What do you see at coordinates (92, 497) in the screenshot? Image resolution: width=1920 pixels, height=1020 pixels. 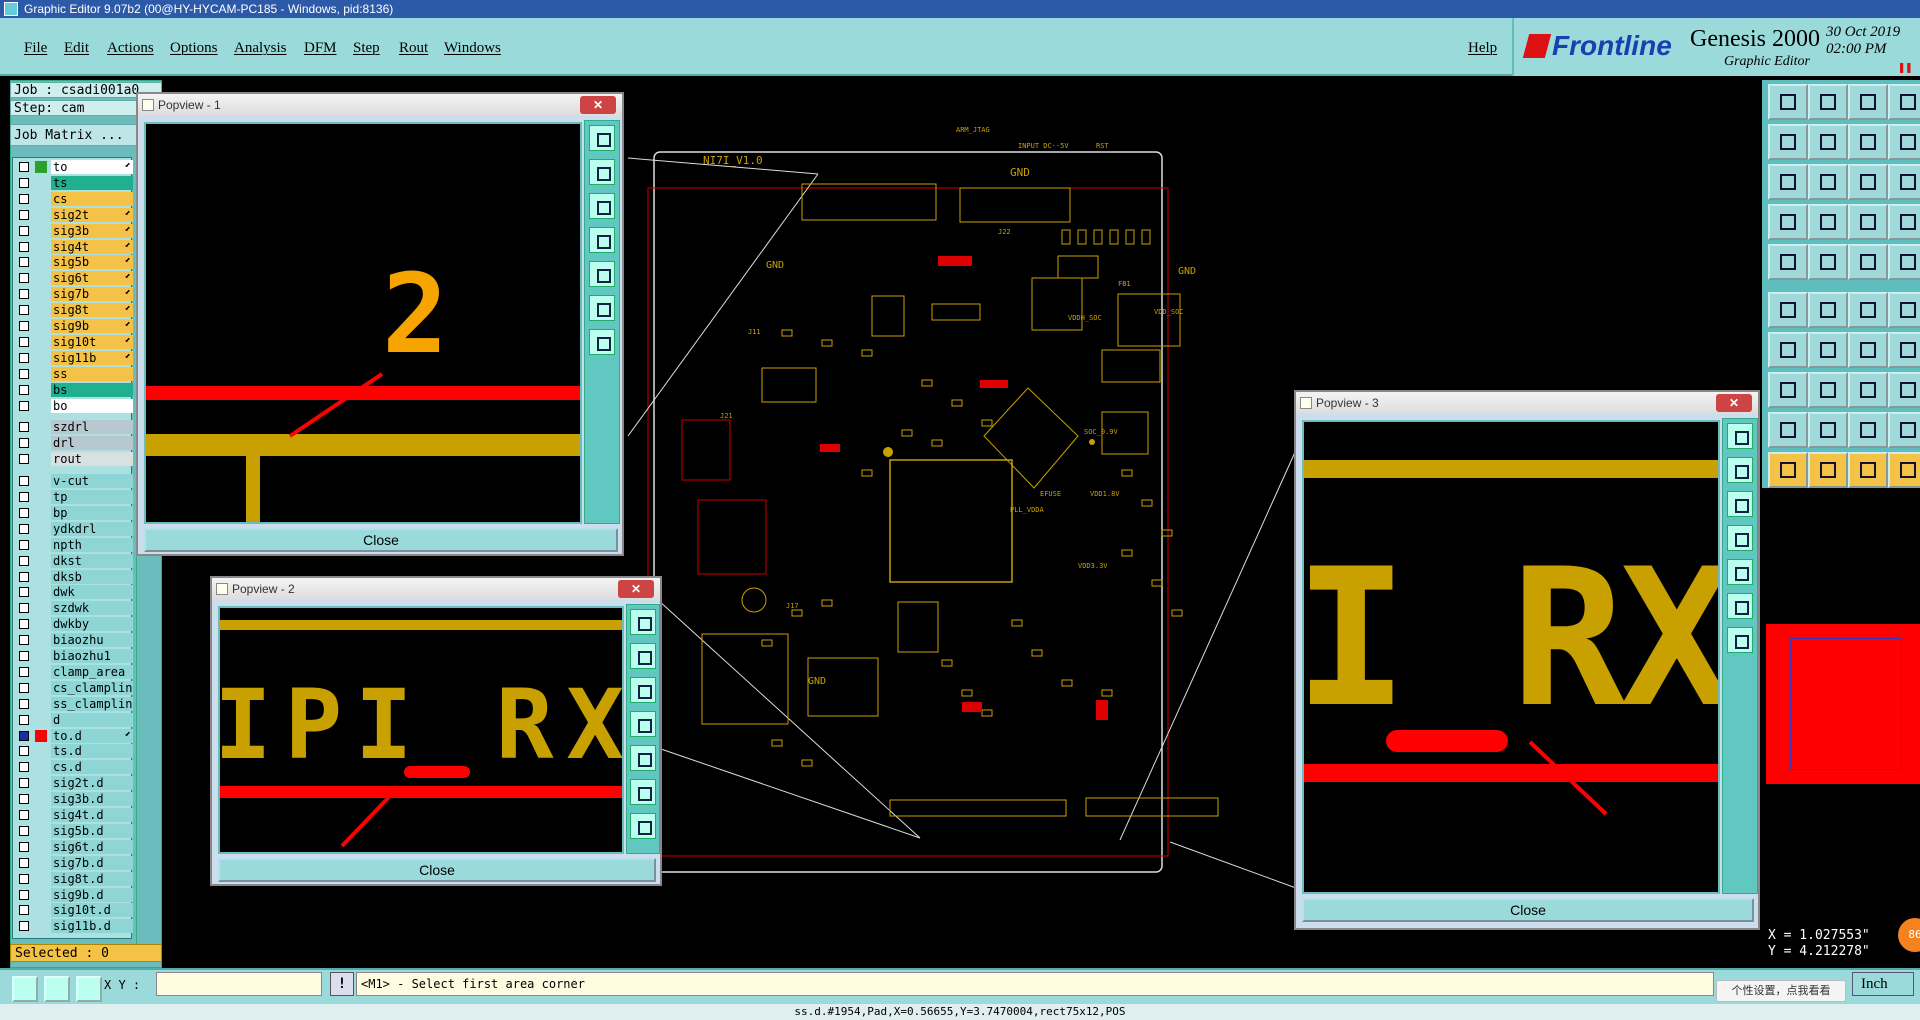 I see `layer-name: tp` at bounding box center [92, 497].